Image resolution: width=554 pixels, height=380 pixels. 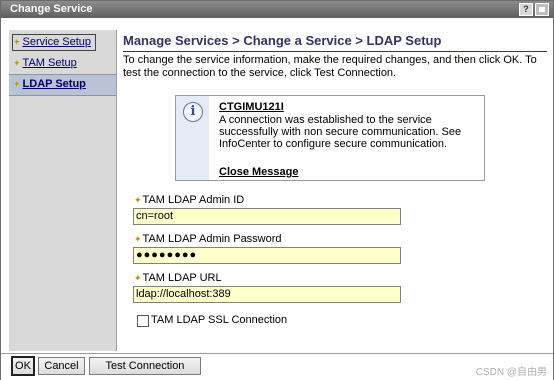 I want to click on sidebar-item-label: LDAP Setup, so click(x=54, y=84).